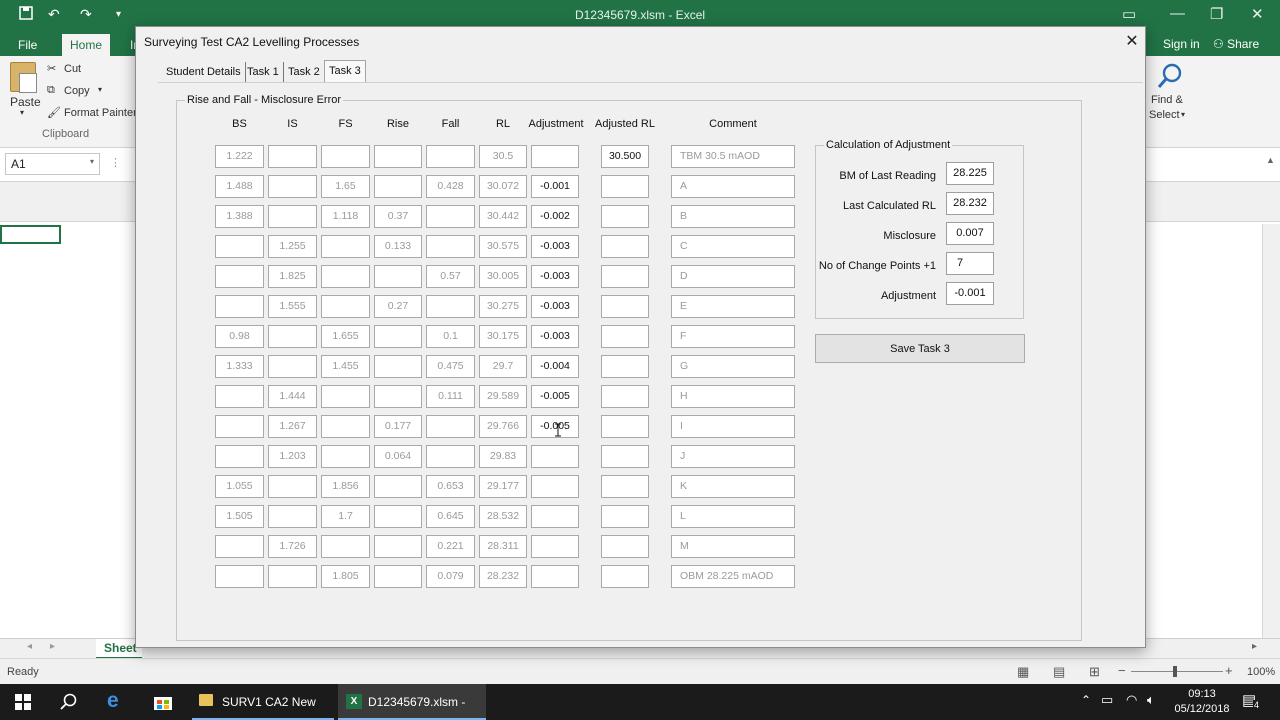 This screenshot has height=720, width=1280. Describe the element at coordinates (1131, 700) in the screenshot. I see `wifi-icon: ◠` at that location.